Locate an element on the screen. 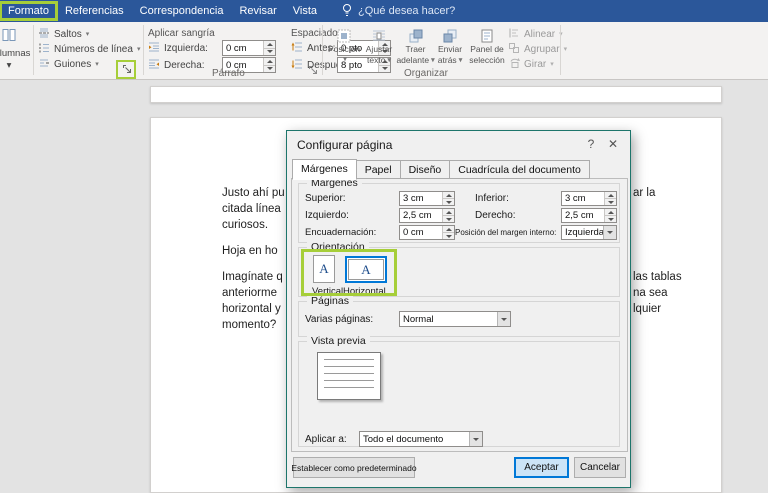 Image resolution: width=768 pixels, height=493 pixels. indent-right-label-row: Derecha: is located at coordinates (176, 65).